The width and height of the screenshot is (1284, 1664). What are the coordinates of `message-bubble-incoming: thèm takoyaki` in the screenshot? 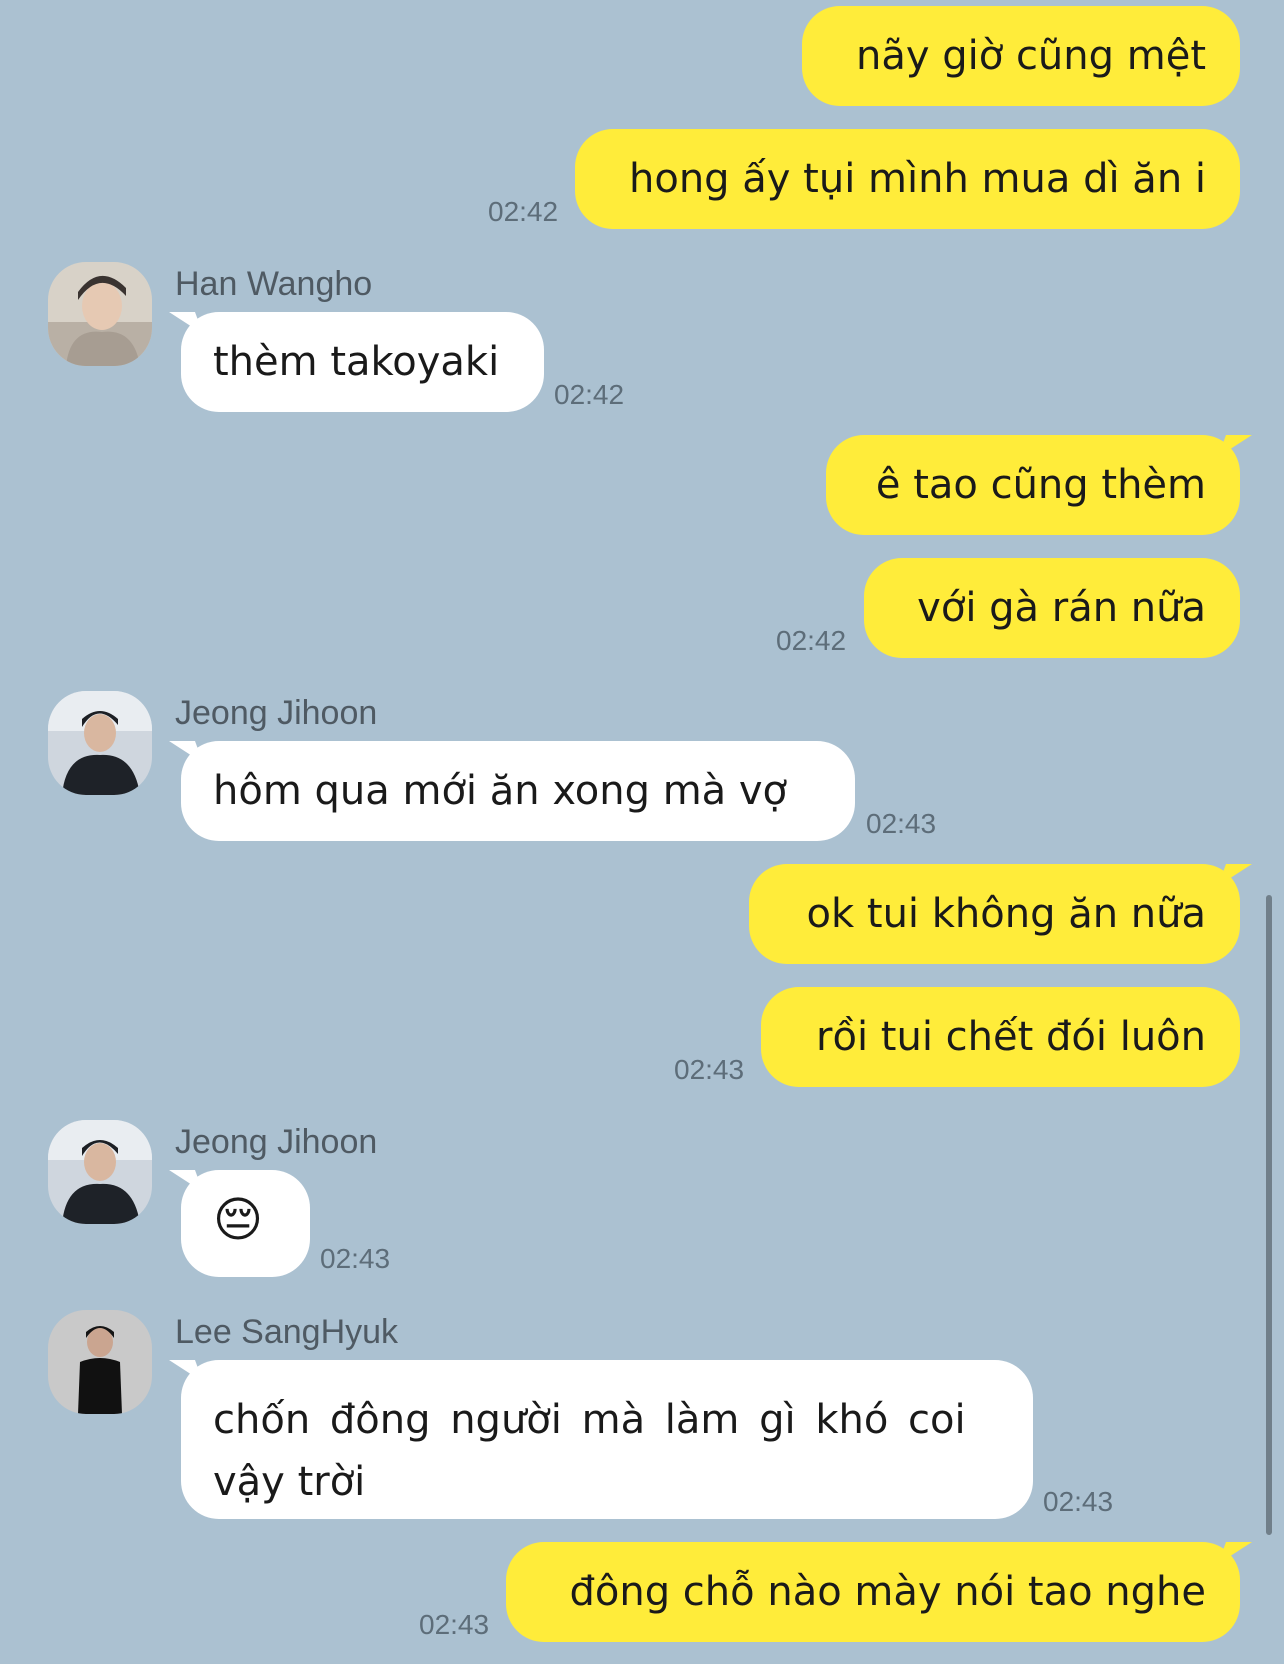 It's located at (362, 362).